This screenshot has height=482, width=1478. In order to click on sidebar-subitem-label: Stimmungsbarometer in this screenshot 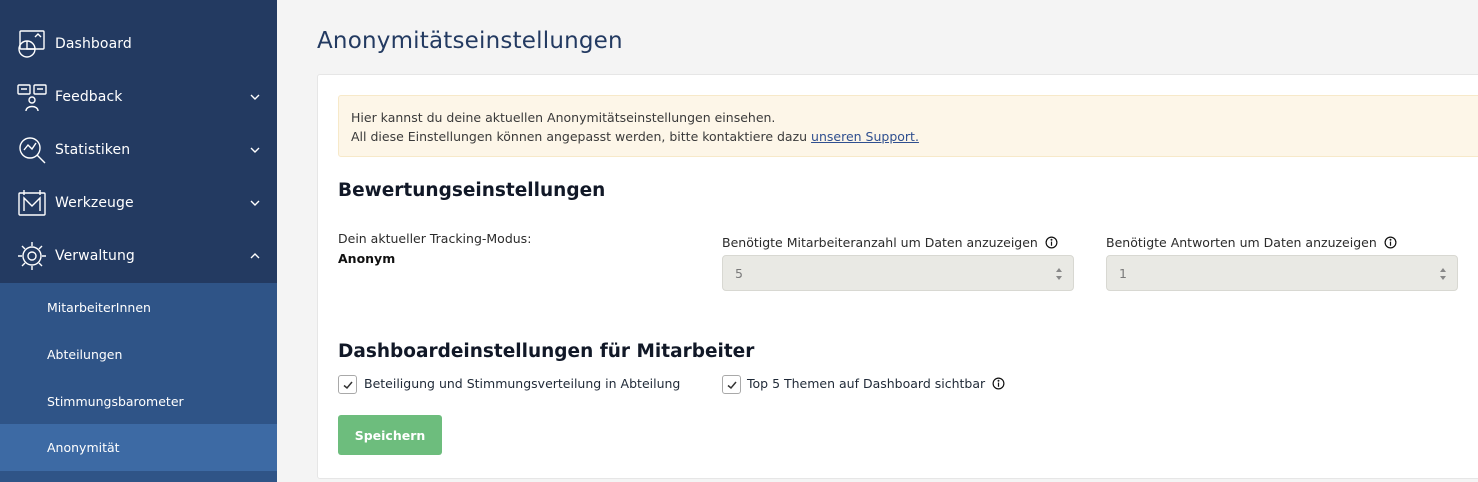, I will do `click(115, 401)`.